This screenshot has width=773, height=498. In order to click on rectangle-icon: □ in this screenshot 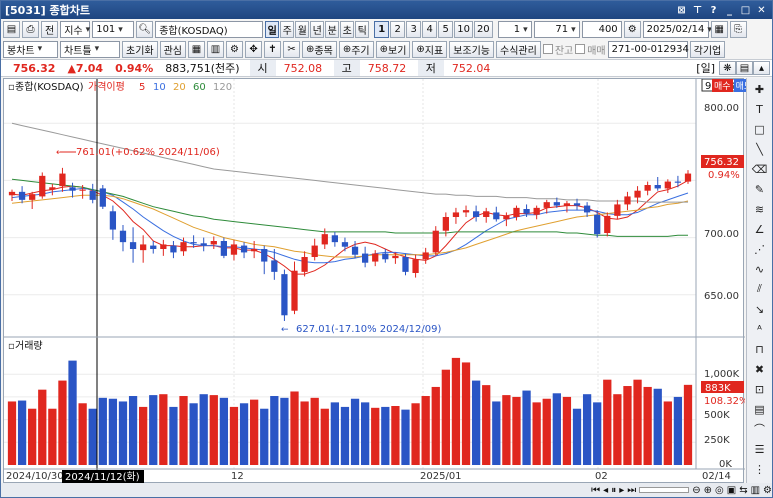, I will do `click(760, 129)`.